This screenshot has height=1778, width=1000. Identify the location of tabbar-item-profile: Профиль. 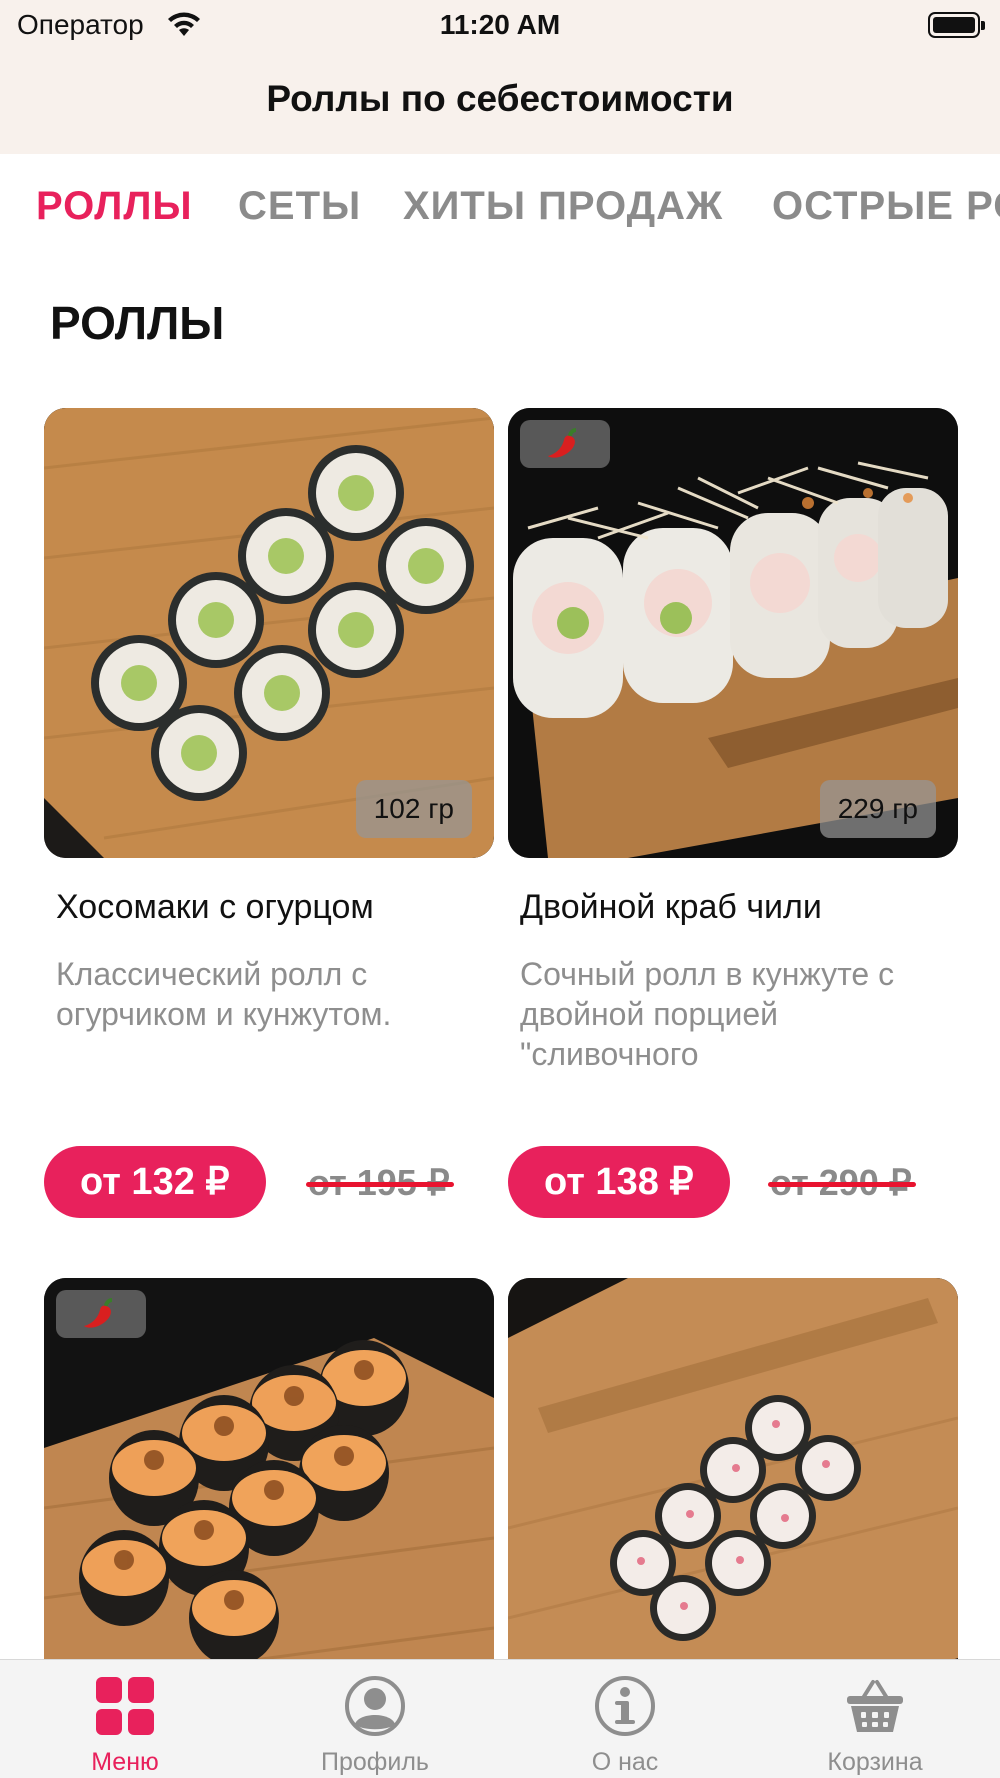
(375, 1719).